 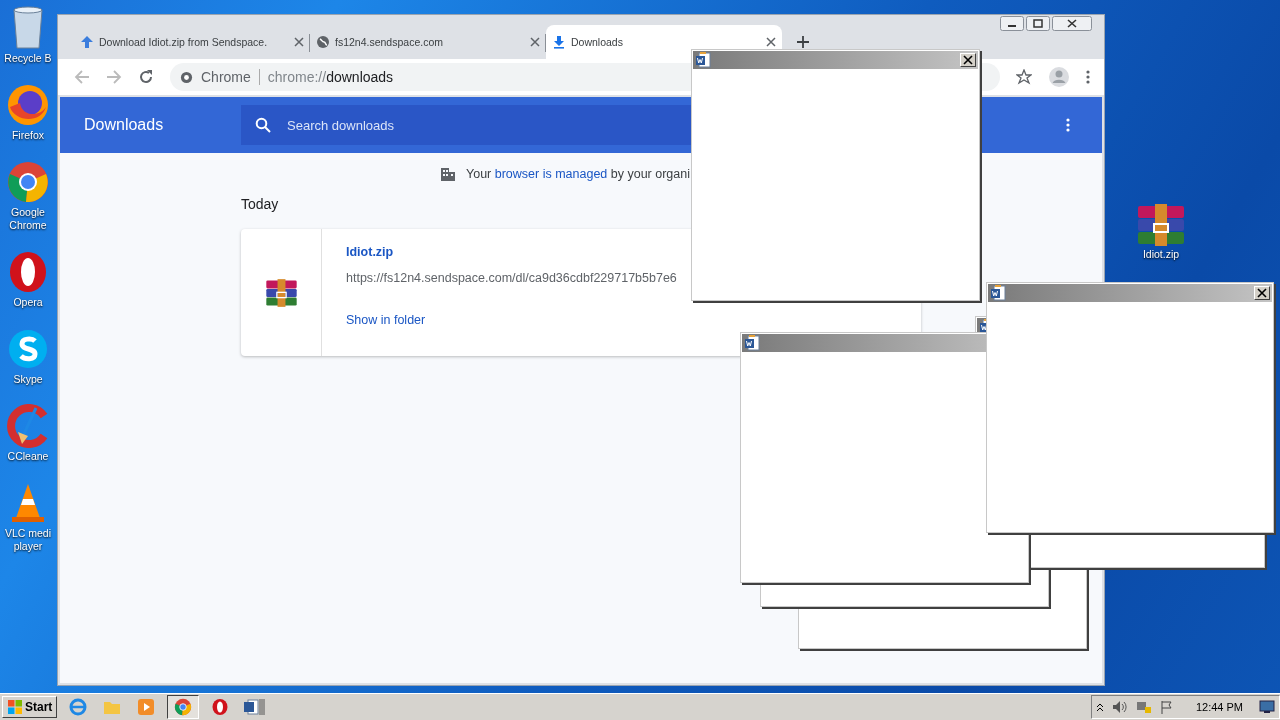 What do you see at coordinates (220, 707) in the screenshot?
I see `opera-icon` at bounding box center [220, 707].